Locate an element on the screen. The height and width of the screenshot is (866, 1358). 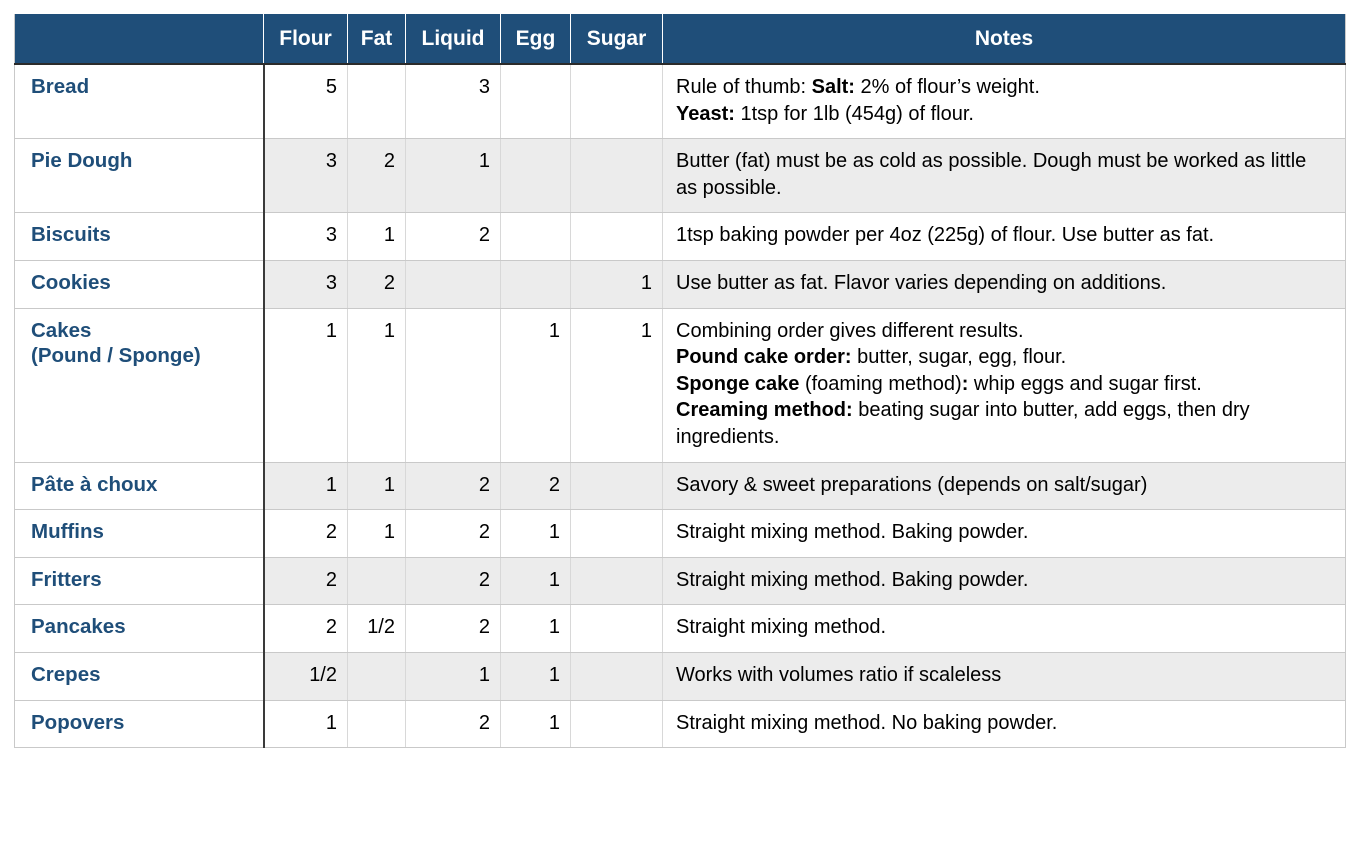
notes-emphasis: Yeast: is located at coordinates (705, 113).